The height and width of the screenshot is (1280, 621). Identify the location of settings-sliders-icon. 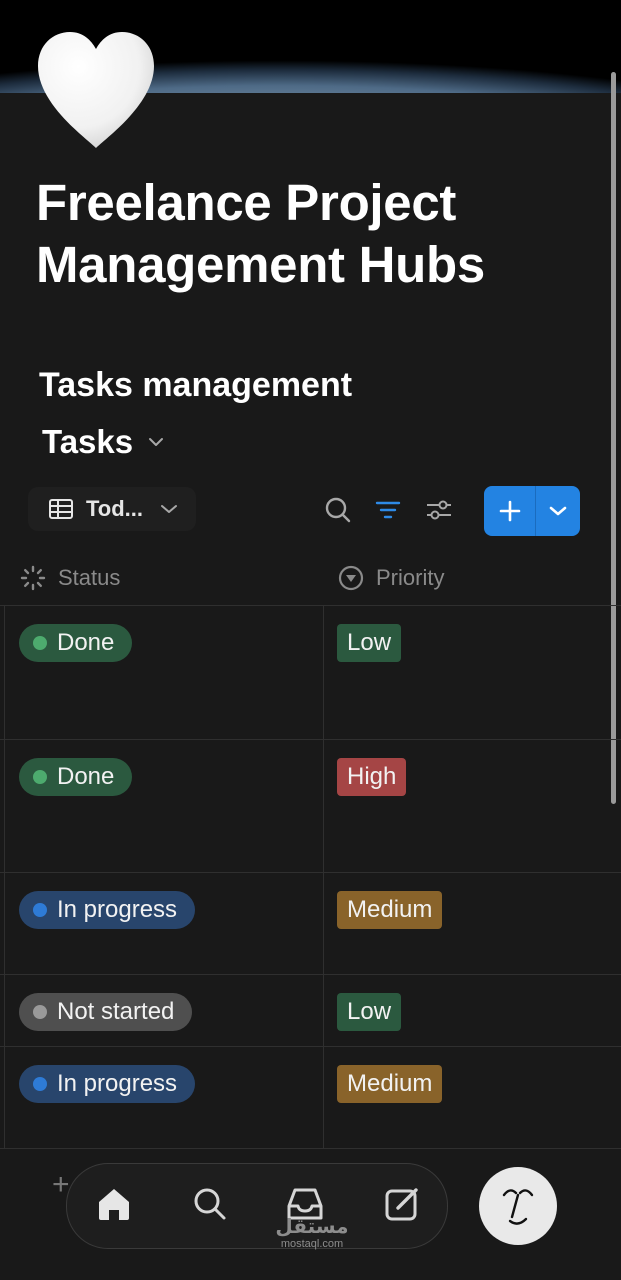
(439, 510).